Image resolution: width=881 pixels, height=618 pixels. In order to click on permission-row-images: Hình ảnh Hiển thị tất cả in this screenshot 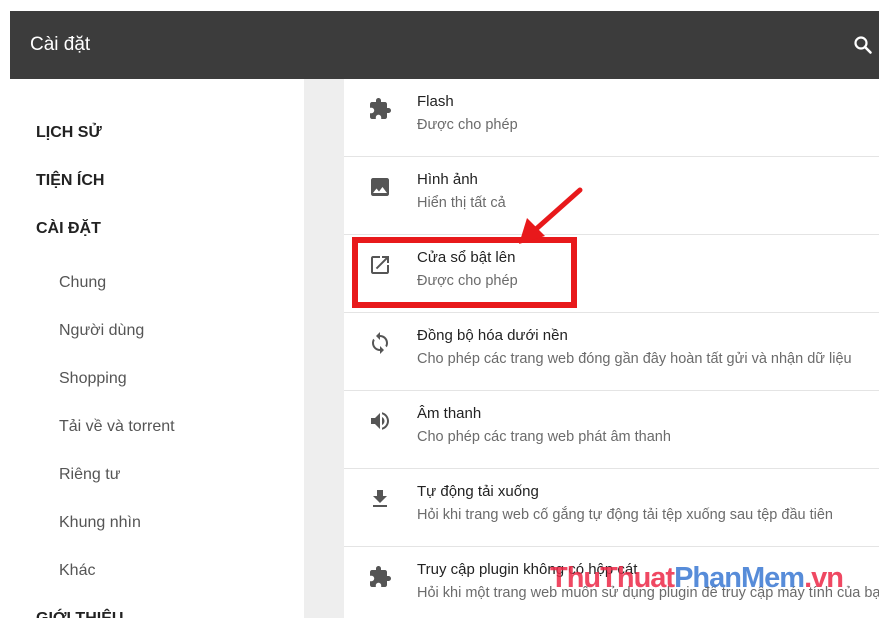, I will do `click(611, 196)`.